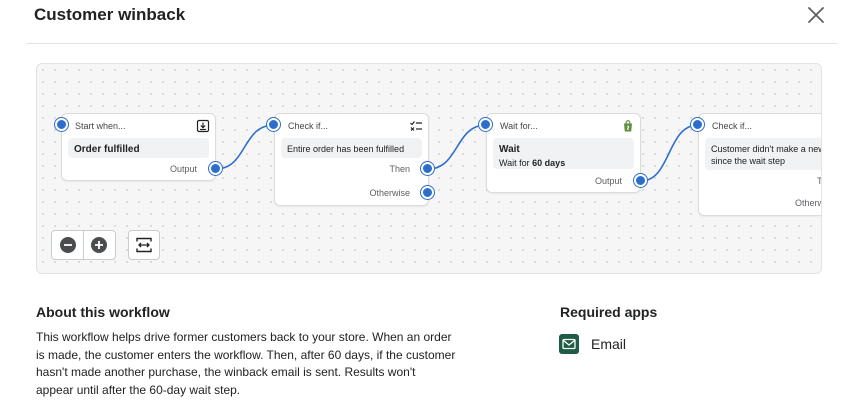  I want to click on node-wait-duration: Wait for 60 days, so click(563, 163).